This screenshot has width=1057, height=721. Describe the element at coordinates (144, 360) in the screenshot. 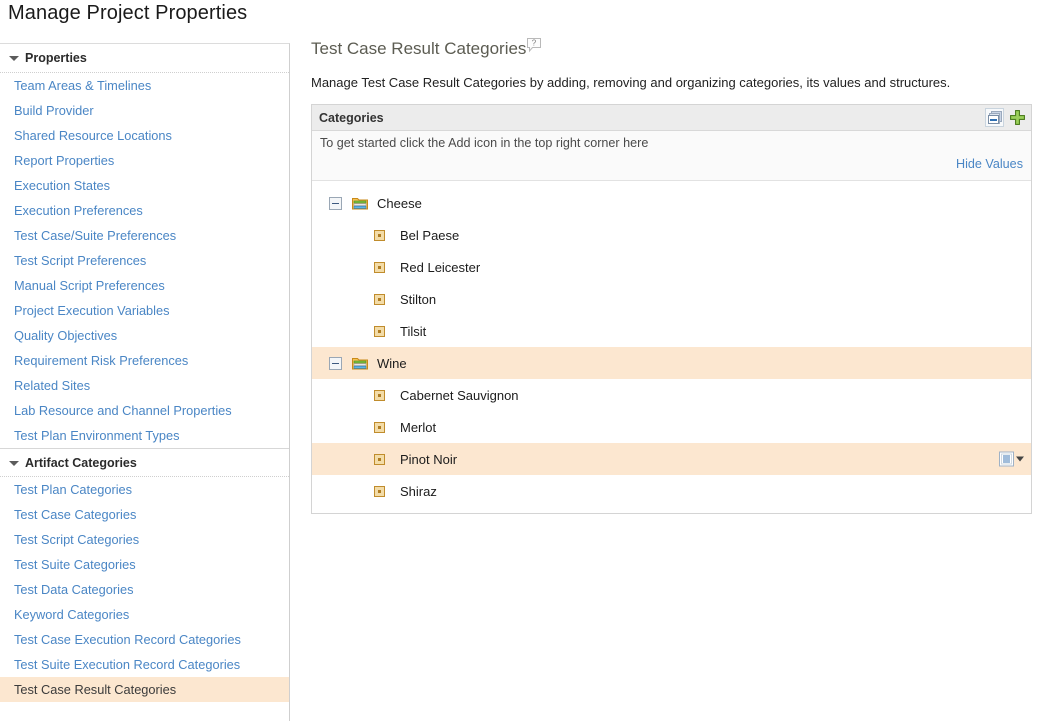

I see `sidebar-item-requirement-risk-preferences: Requirement Risk Preferences` at that location.